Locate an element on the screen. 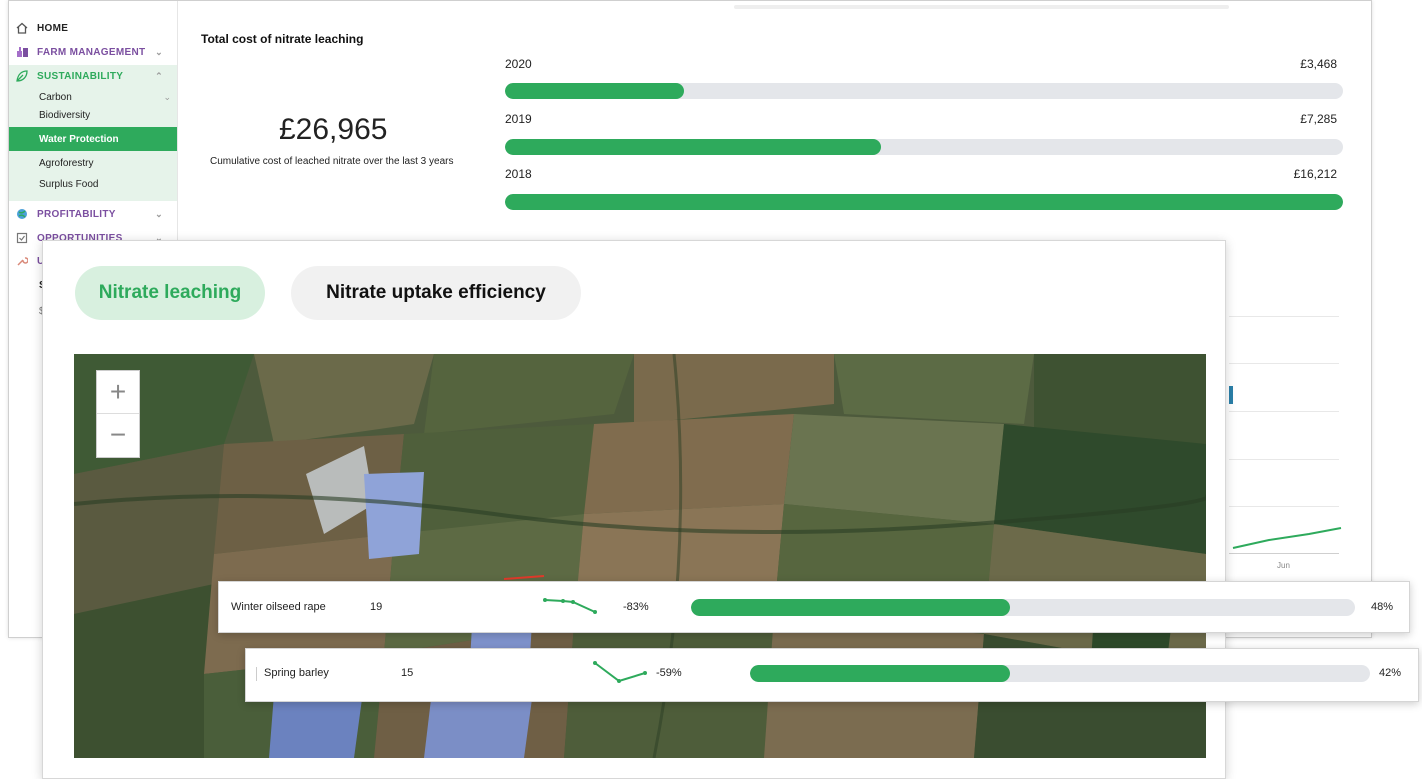 The image size is (1422, 779). crop-field-count: 19 is located at coordinates (376, 607).